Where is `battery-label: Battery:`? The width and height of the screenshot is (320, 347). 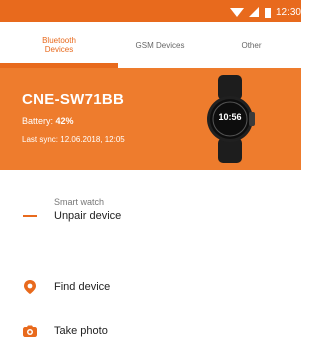
battery-label: Battery: is located at coordinates (38, 121).